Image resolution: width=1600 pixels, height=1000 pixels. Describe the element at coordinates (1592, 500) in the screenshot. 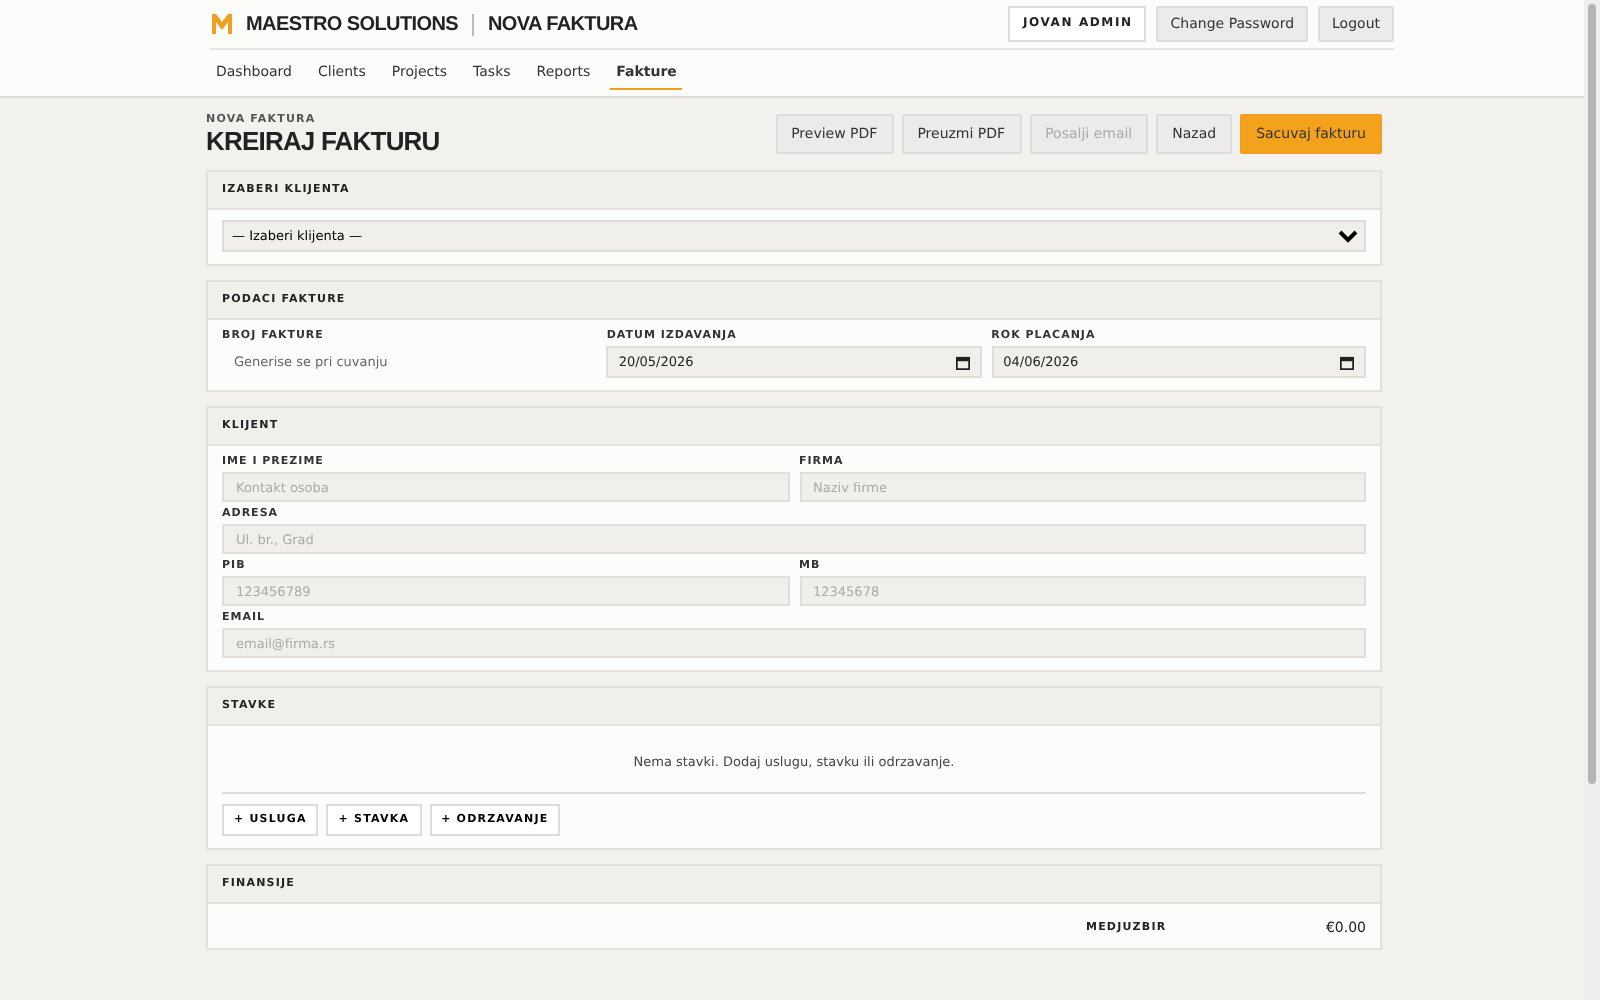

I see `scrollbar` at that location.